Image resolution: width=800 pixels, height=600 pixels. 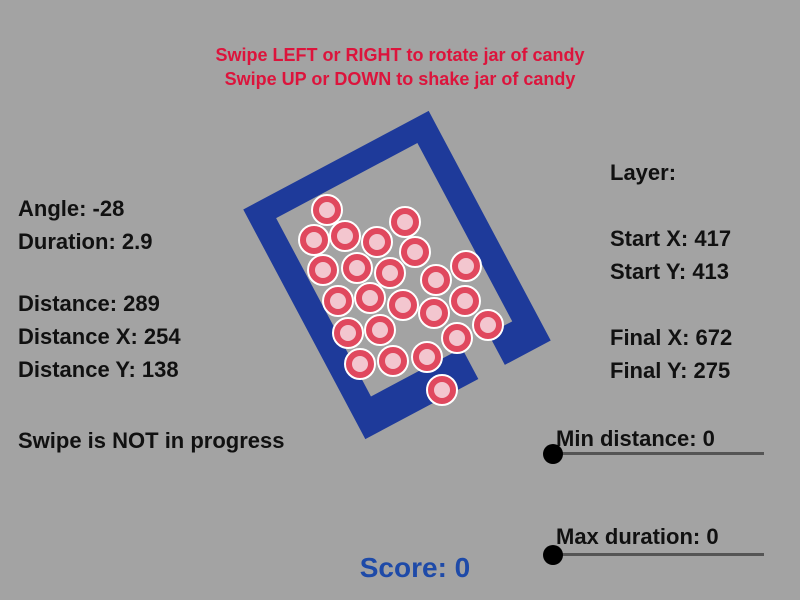 I want to click on score-display: Score: 0, so click(x=415, y=567).